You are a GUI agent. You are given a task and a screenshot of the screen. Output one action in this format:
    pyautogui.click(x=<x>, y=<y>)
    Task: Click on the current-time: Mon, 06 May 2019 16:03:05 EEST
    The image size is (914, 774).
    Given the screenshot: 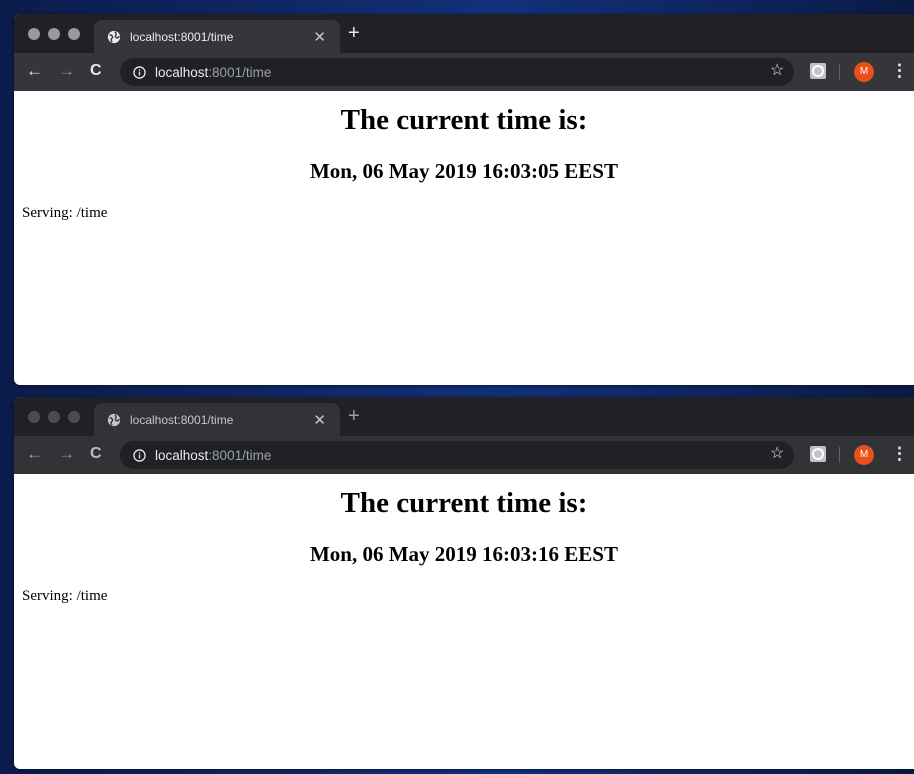 What is the action you would take?
    pyautogui.click(x=463, y=171)
    